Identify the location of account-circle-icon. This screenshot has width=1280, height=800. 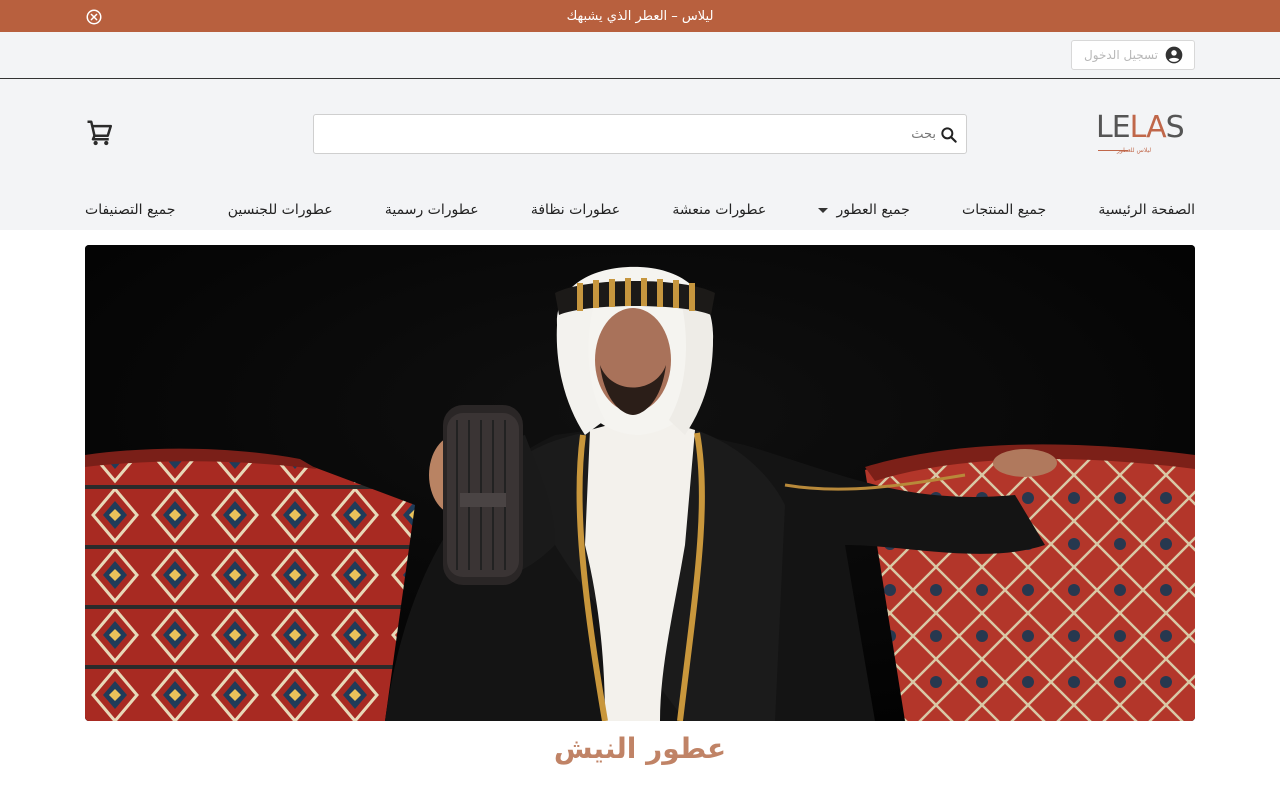
(1174, 55).